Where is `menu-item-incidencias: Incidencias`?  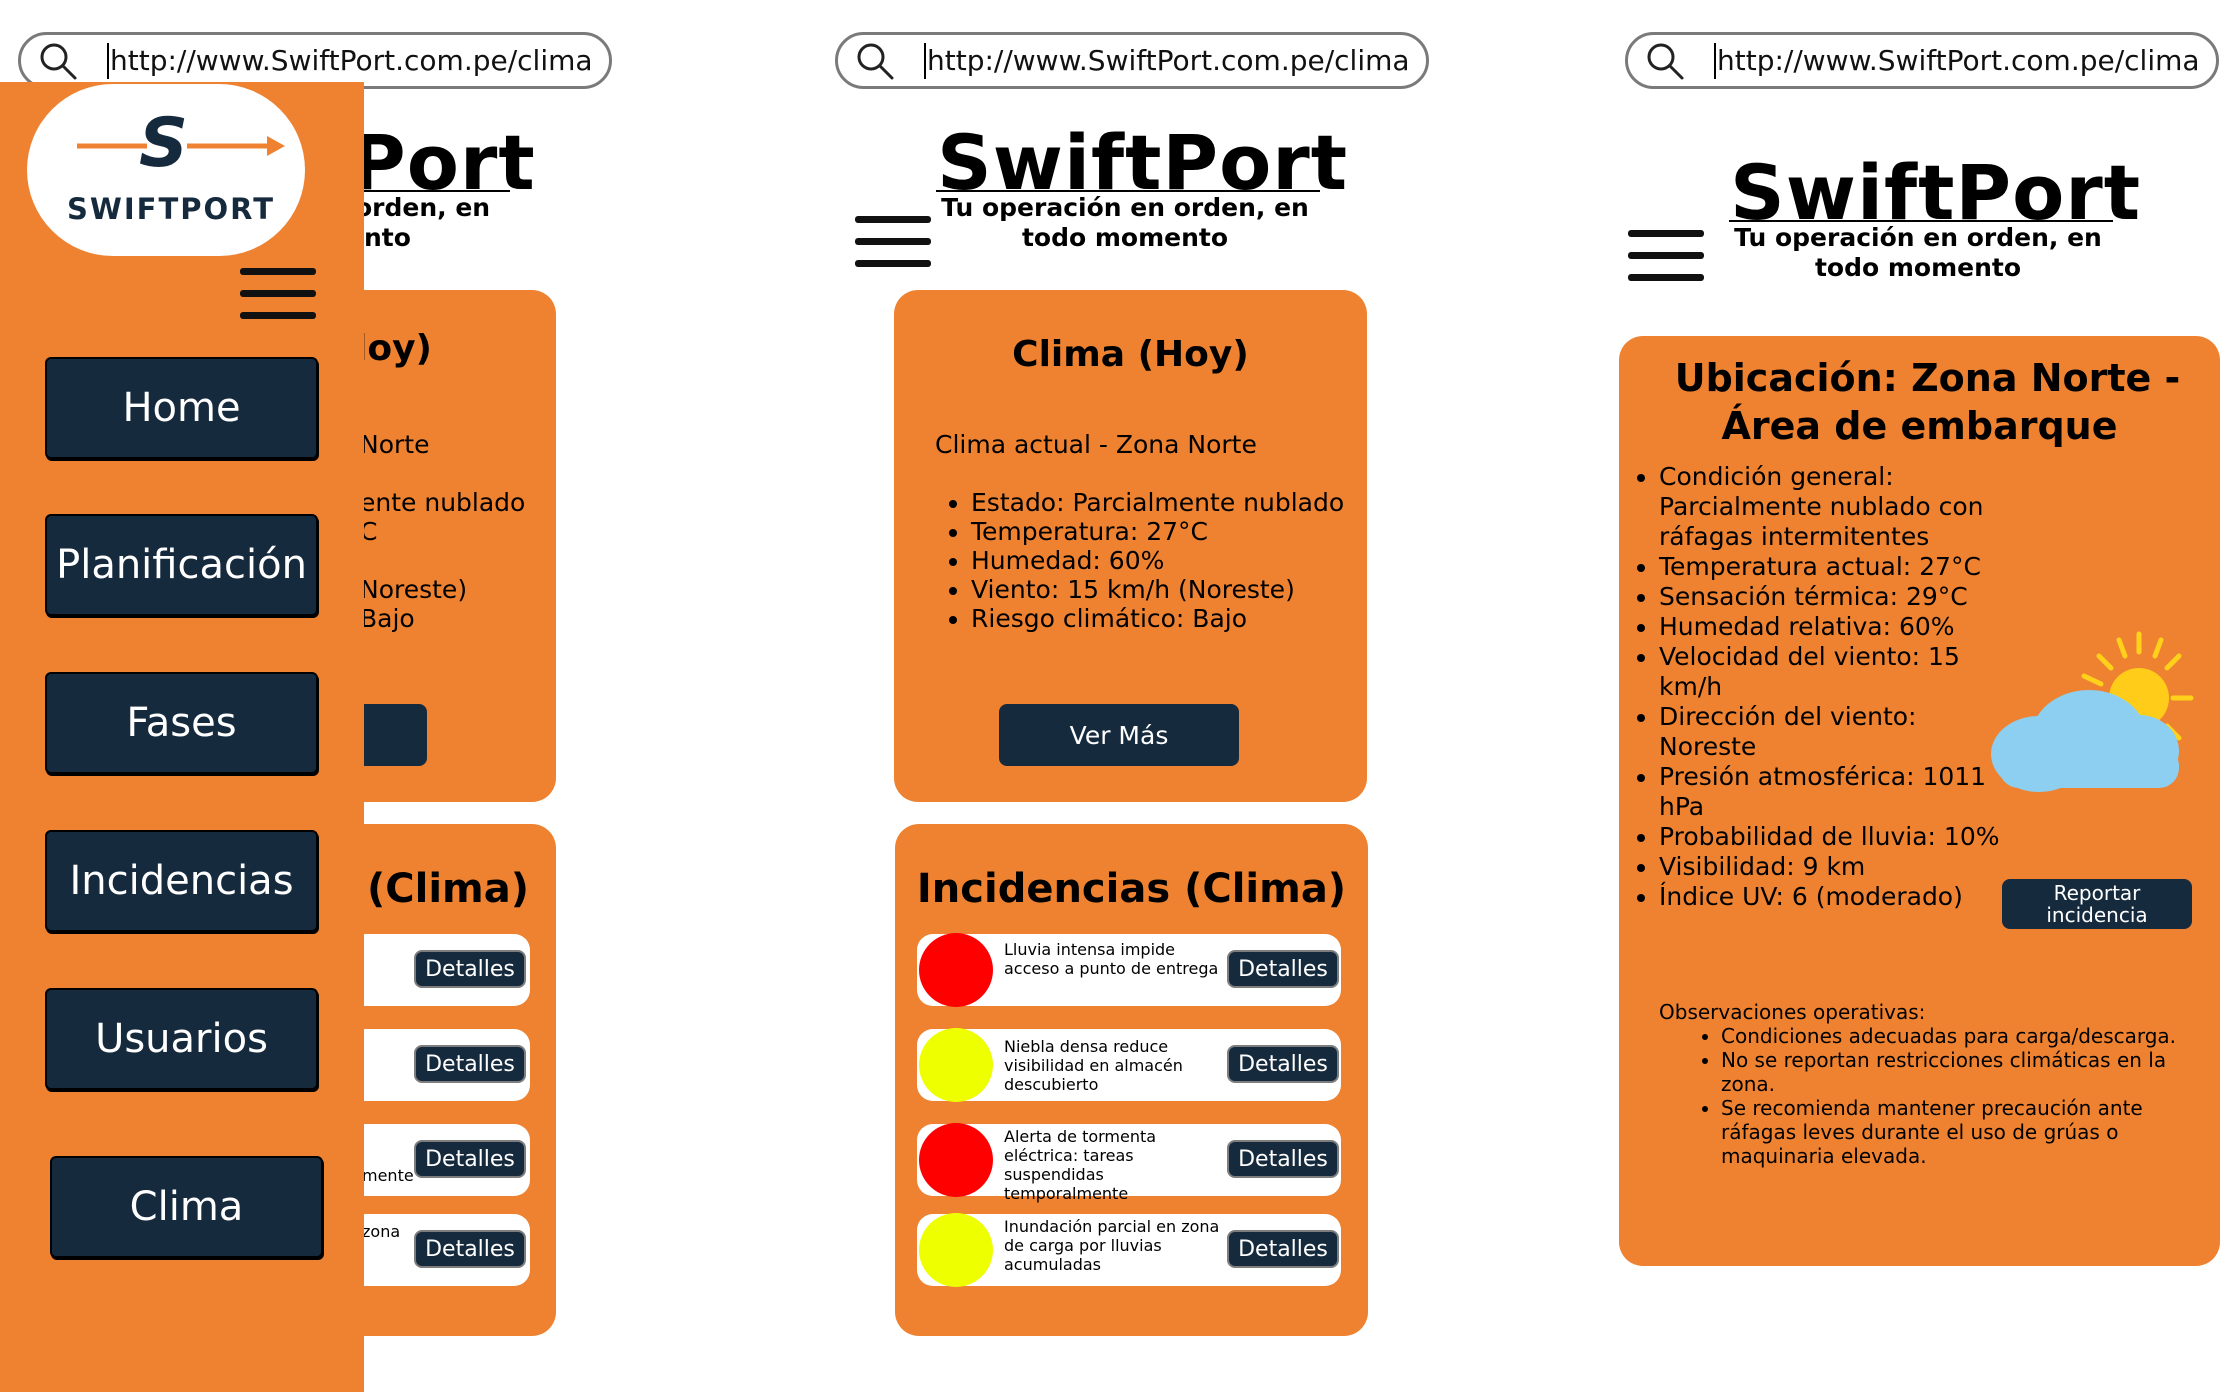
menu-item-incidencias: Incidencias is located at coordinates (181, 881).